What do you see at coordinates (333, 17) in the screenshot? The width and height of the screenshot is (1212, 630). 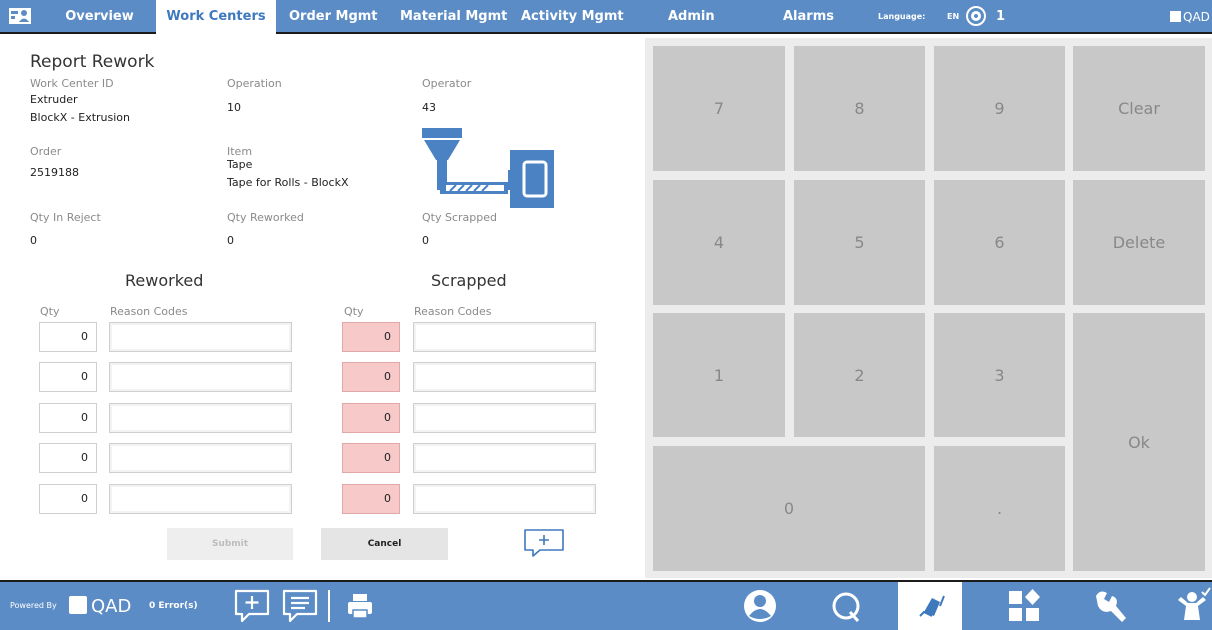 I see `tab-order-mgmt: Order Mgmt` at bounding box center [333, 17].